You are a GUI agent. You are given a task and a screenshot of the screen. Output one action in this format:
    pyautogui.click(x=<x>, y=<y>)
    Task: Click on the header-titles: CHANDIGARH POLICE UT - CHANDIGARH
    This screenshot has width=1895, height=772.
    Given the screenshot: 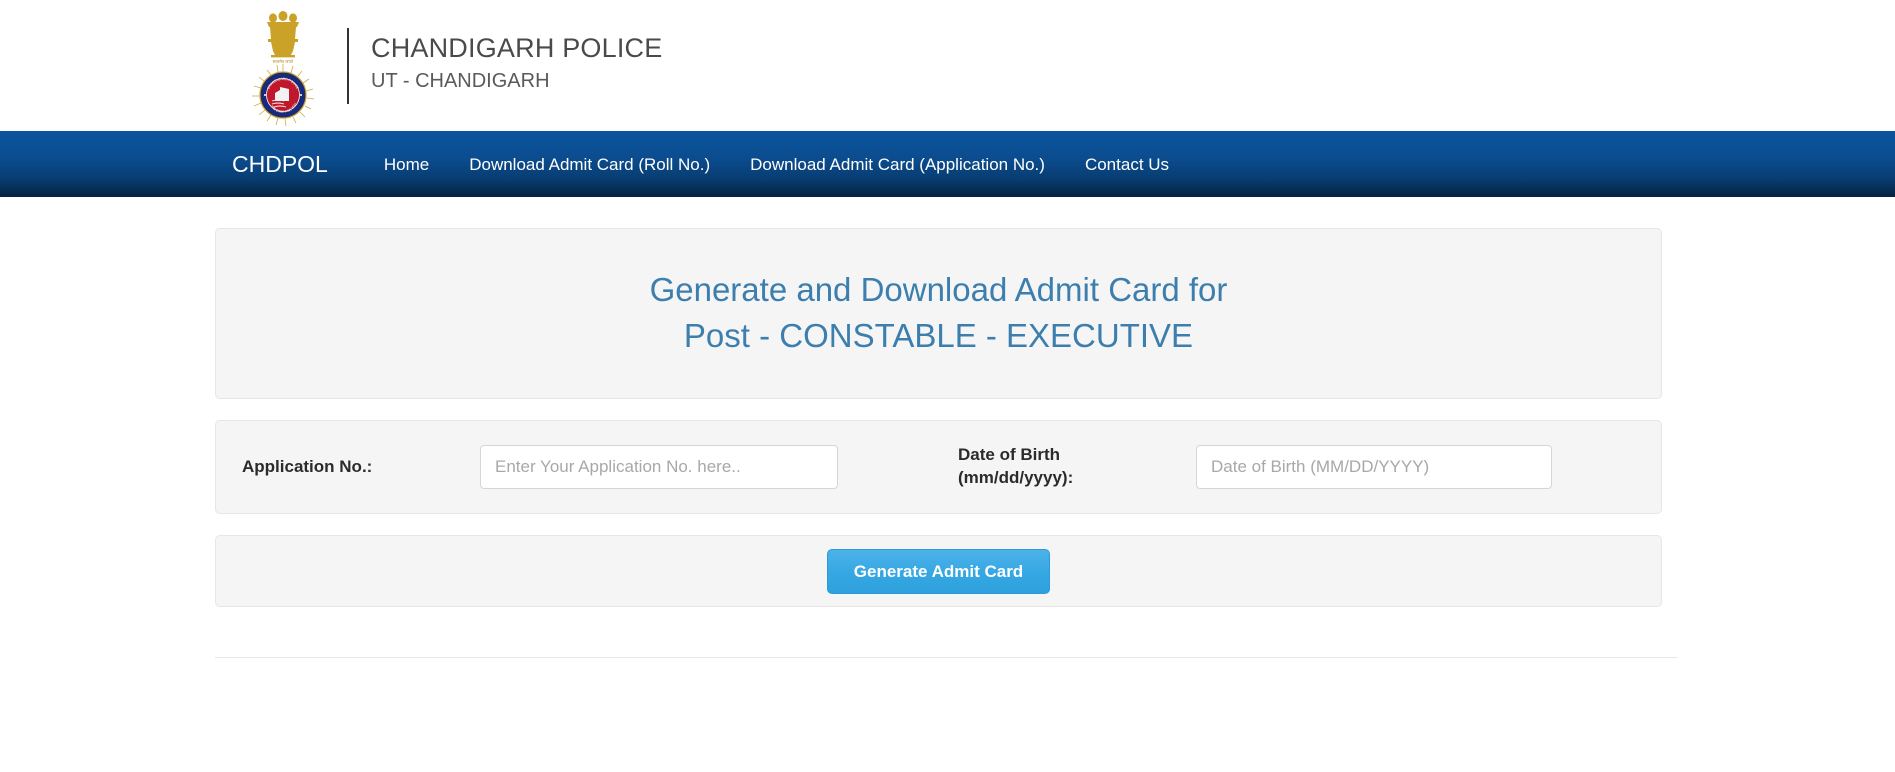 What is the action you would take?
    pyautogui.click(x=516, y=66)
    